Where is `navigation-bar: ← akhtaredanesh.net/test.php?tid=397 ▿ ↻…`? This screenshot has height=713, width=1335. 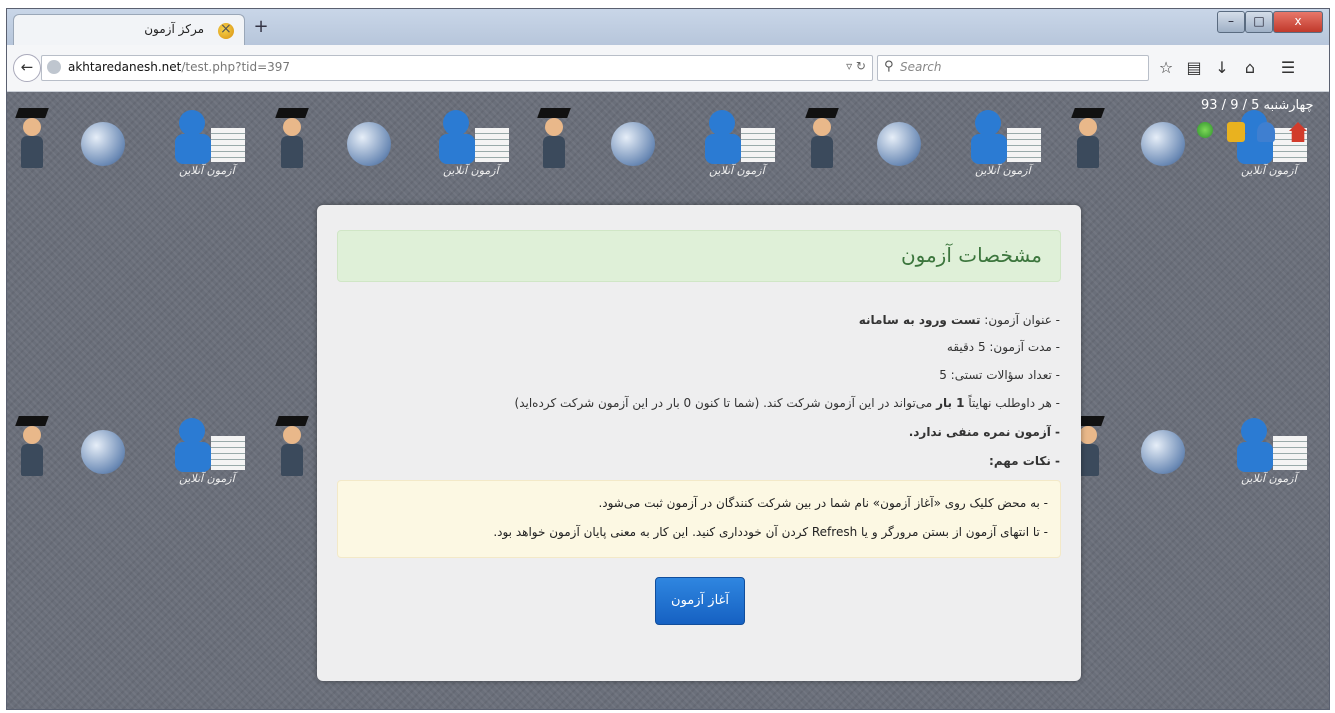 navigation-bar: ← akhtaredanesh.net/test.php?tid=397 ▿ ↻… is located at coordinates (668, 68).